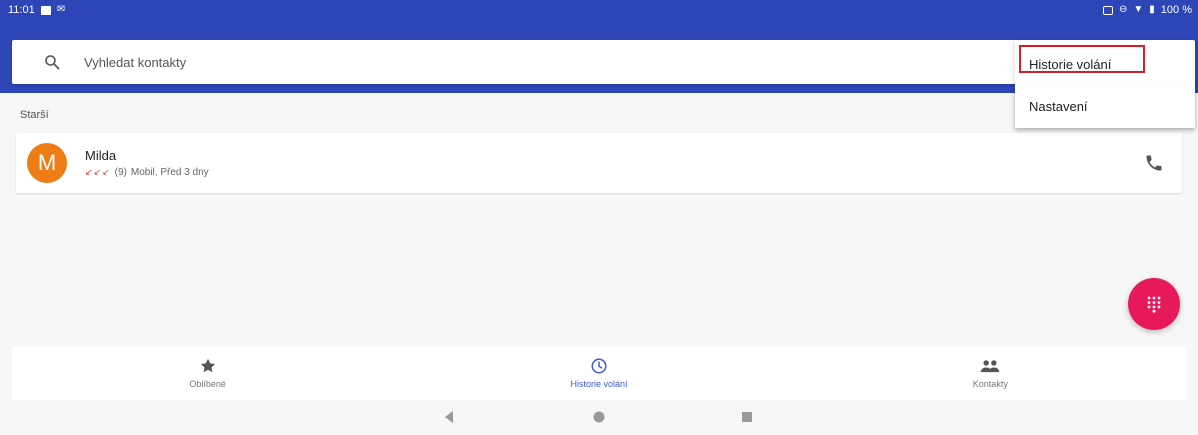 This screenshot has height=435, width=1198. What do you see at coordinates (1107, 10) in the screenshot?
I see `screenshot-icon` at bounding box center [1107, 10].